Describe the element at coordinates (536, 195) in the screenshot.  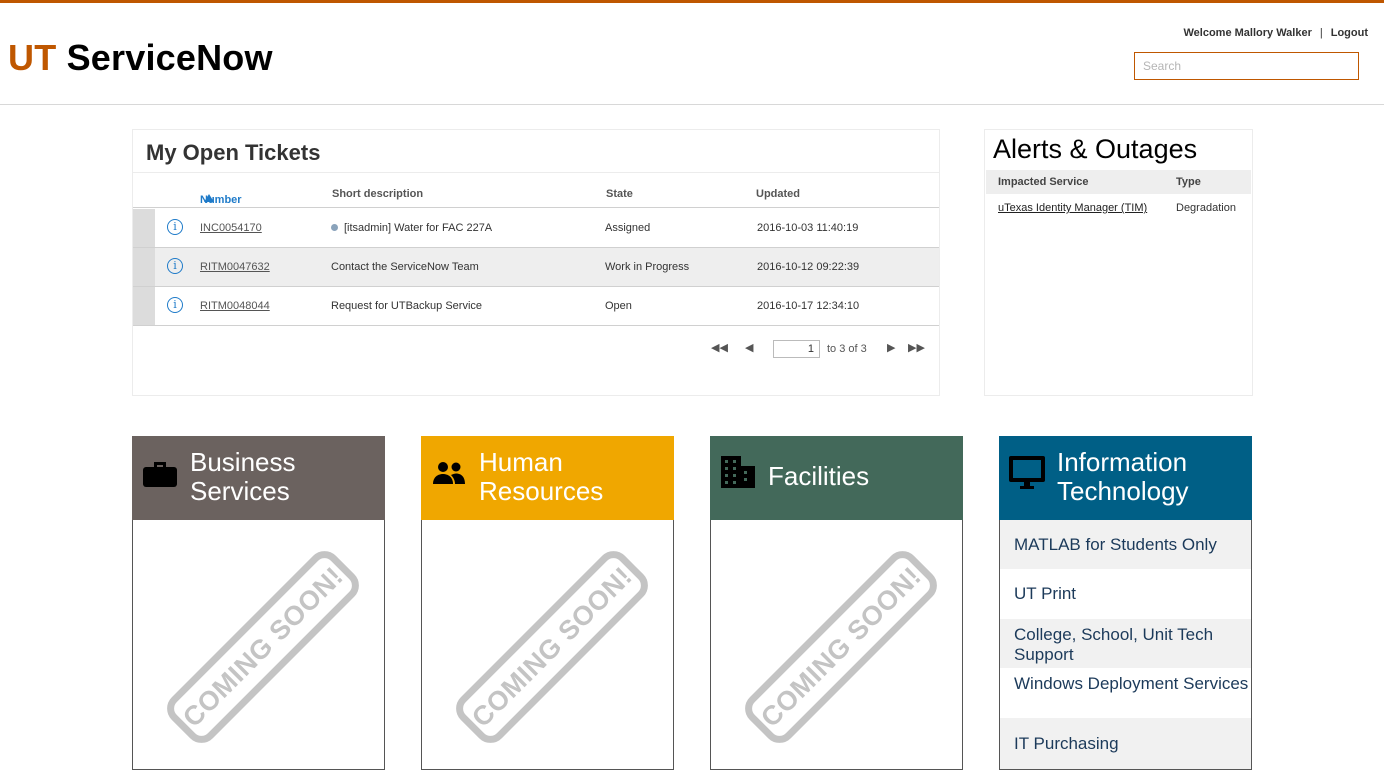
I see `tickets-table-header: Number Short description State Updated` at that location.